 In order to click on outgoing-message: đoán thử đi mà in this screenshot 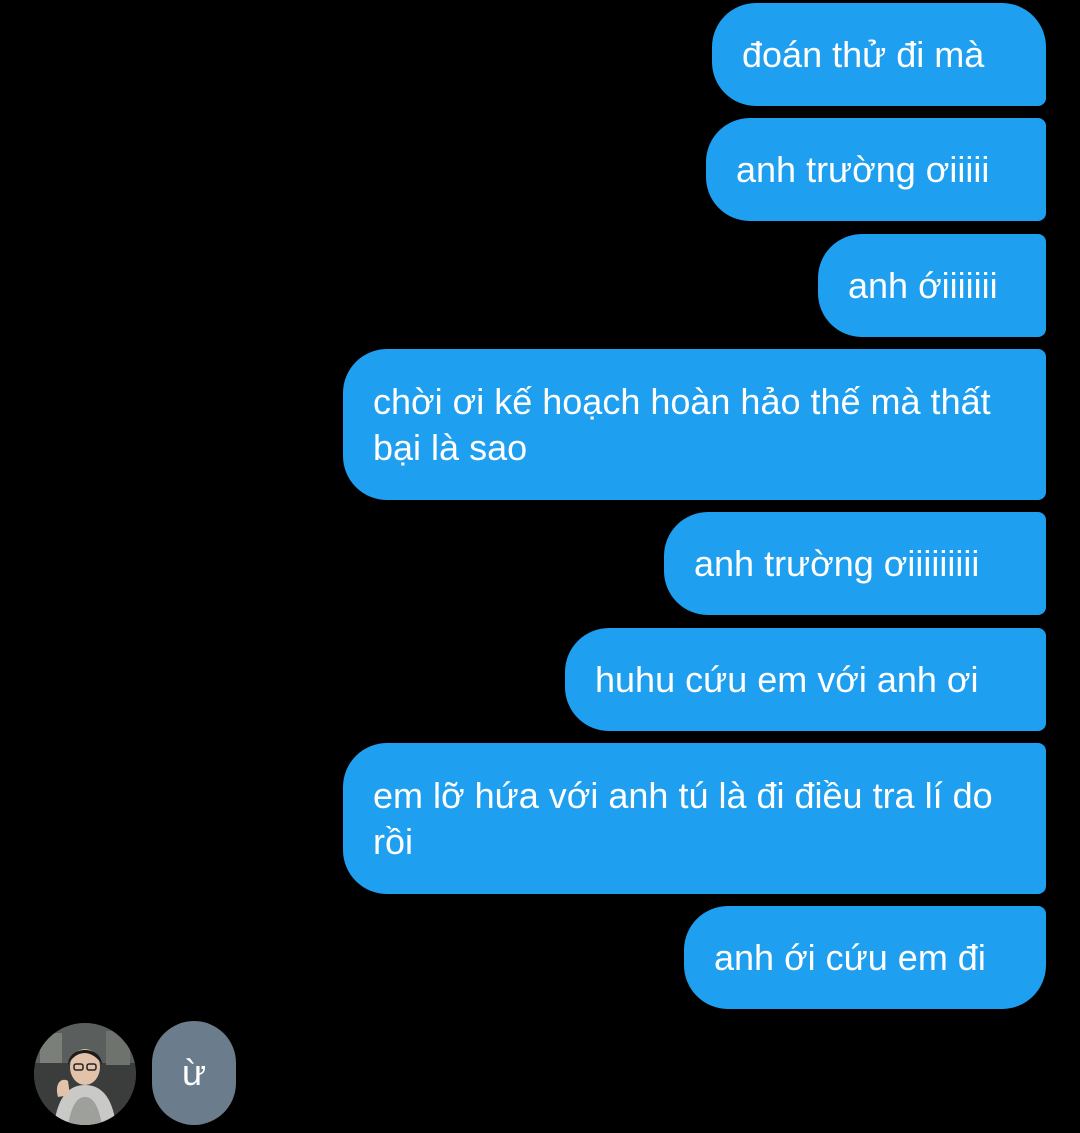, I will do `click(879, 54)`.